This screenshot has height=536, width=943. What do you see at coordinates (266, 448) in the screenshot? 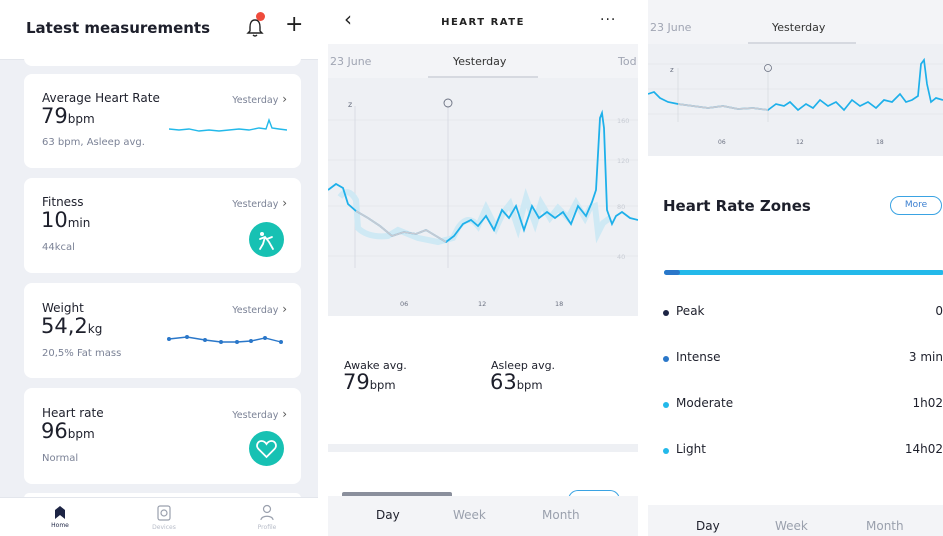
I see `heart-icon` at bounding box center [266, 448].